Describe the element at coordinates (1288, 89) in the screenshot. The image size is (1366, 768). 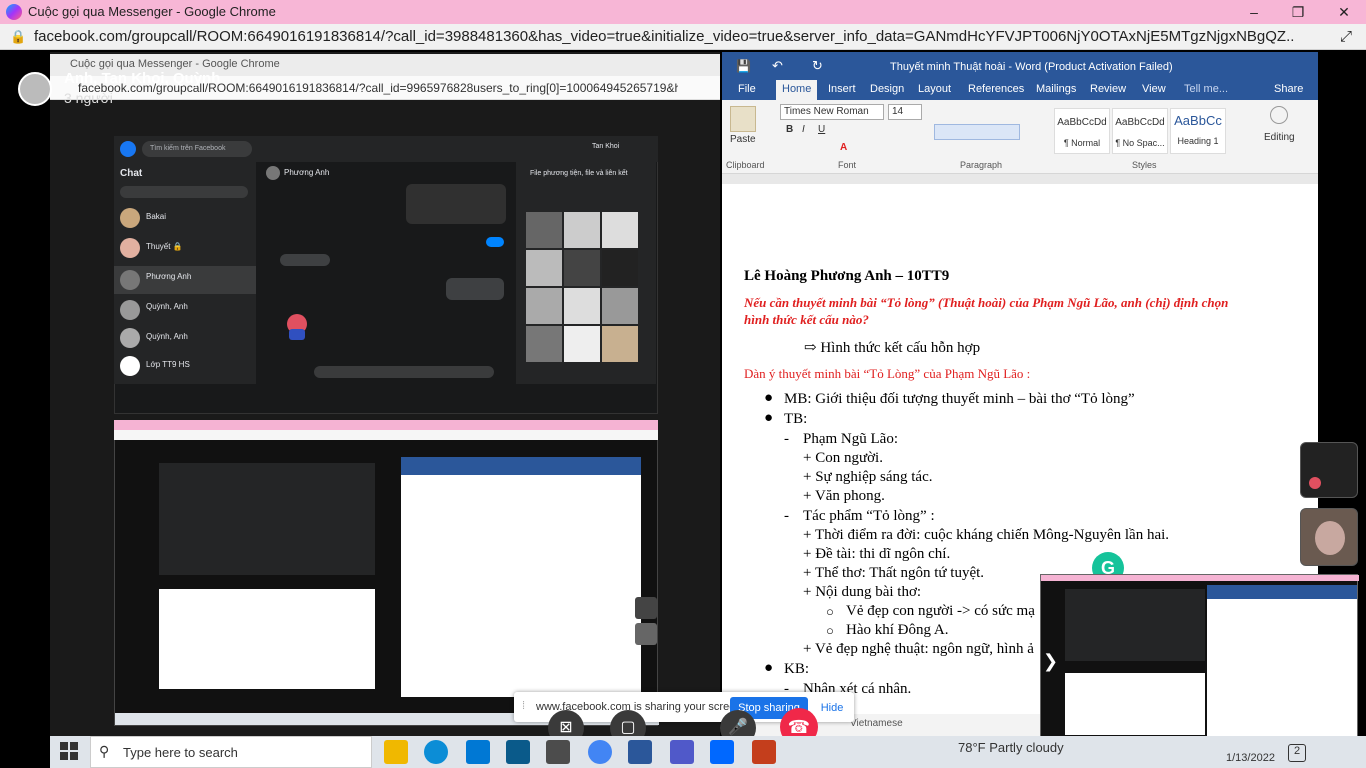
I see `share-button: Share` at that location.